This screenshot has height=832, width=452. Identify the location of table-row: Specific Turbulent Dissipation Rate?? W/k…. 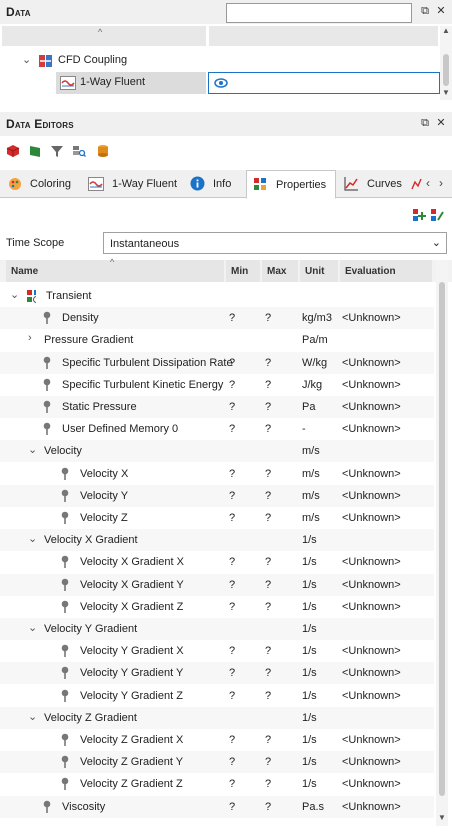
(217, 362).